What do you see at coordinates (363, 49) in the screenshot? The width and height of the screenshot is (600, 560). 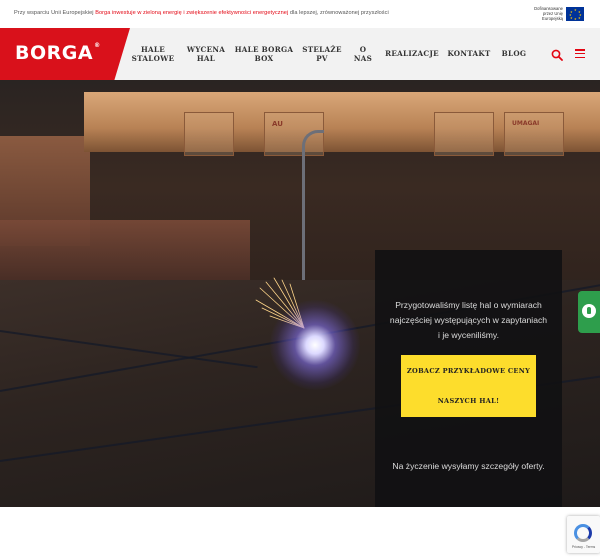 I see `nav-label-line1: O` at bounding box center [363, 49].